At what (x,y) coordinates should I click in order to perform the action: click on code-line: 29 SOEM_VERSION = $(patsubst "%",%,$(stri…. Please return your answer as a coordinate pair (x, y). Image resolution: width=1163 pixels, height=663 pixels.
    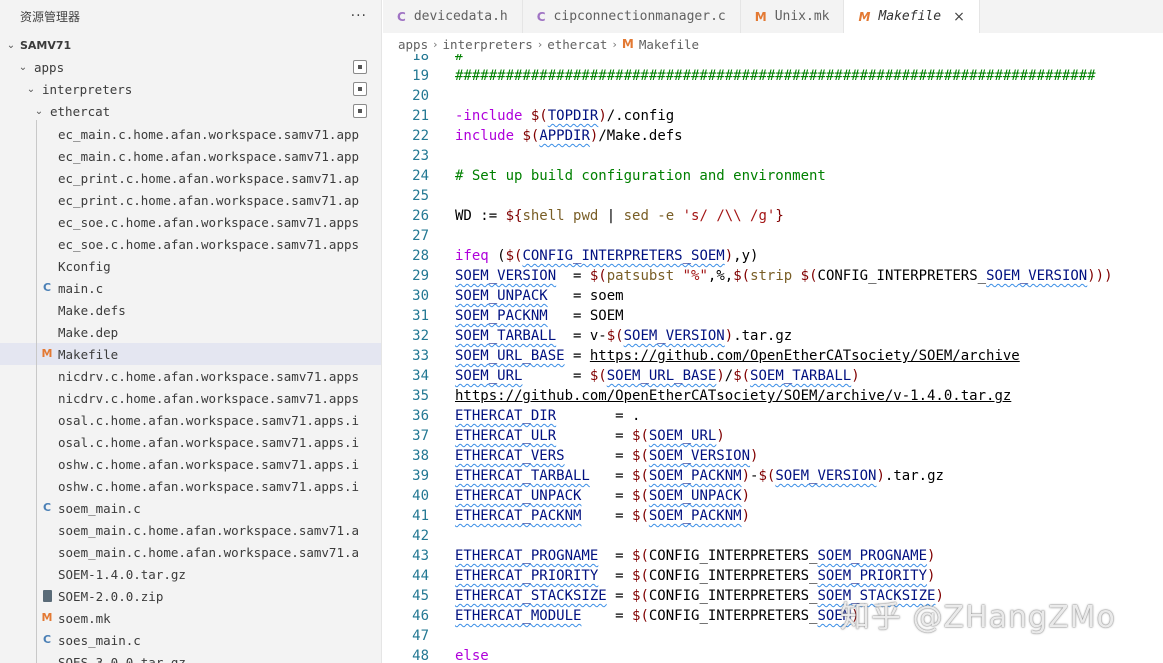
    Looking at the image, I should click on (773, 276).